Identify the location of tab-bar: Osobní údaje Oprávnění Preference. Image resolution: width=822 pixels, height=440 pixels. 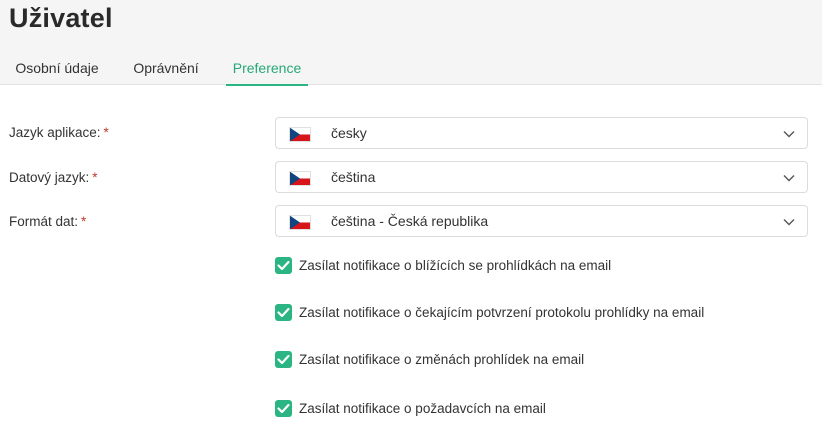
(411, 68).